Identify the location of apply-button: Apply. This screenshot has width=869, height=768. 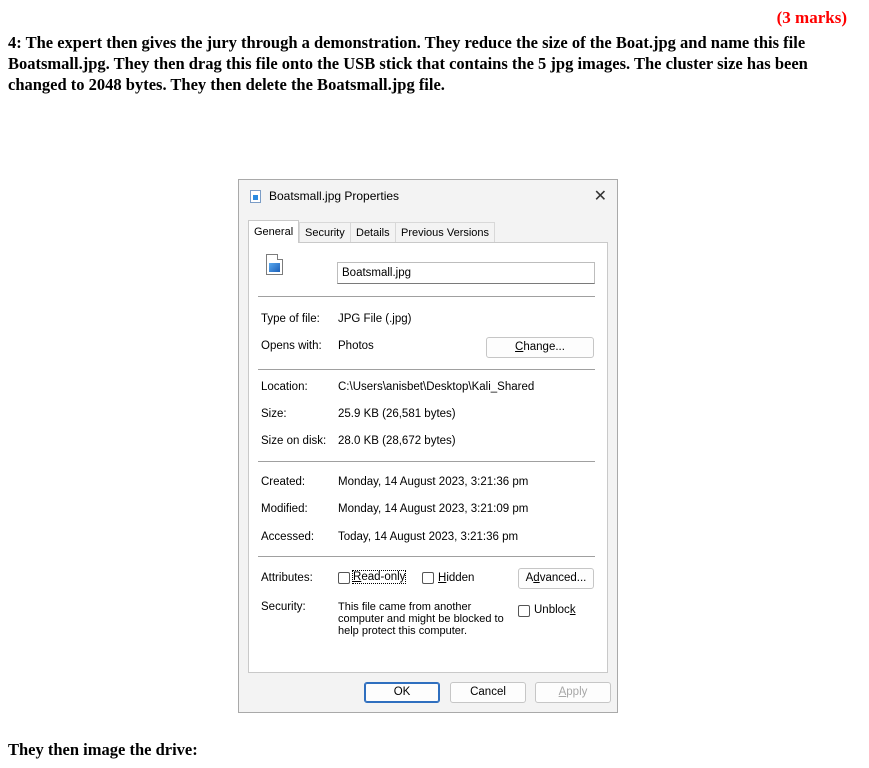
(573, 692).